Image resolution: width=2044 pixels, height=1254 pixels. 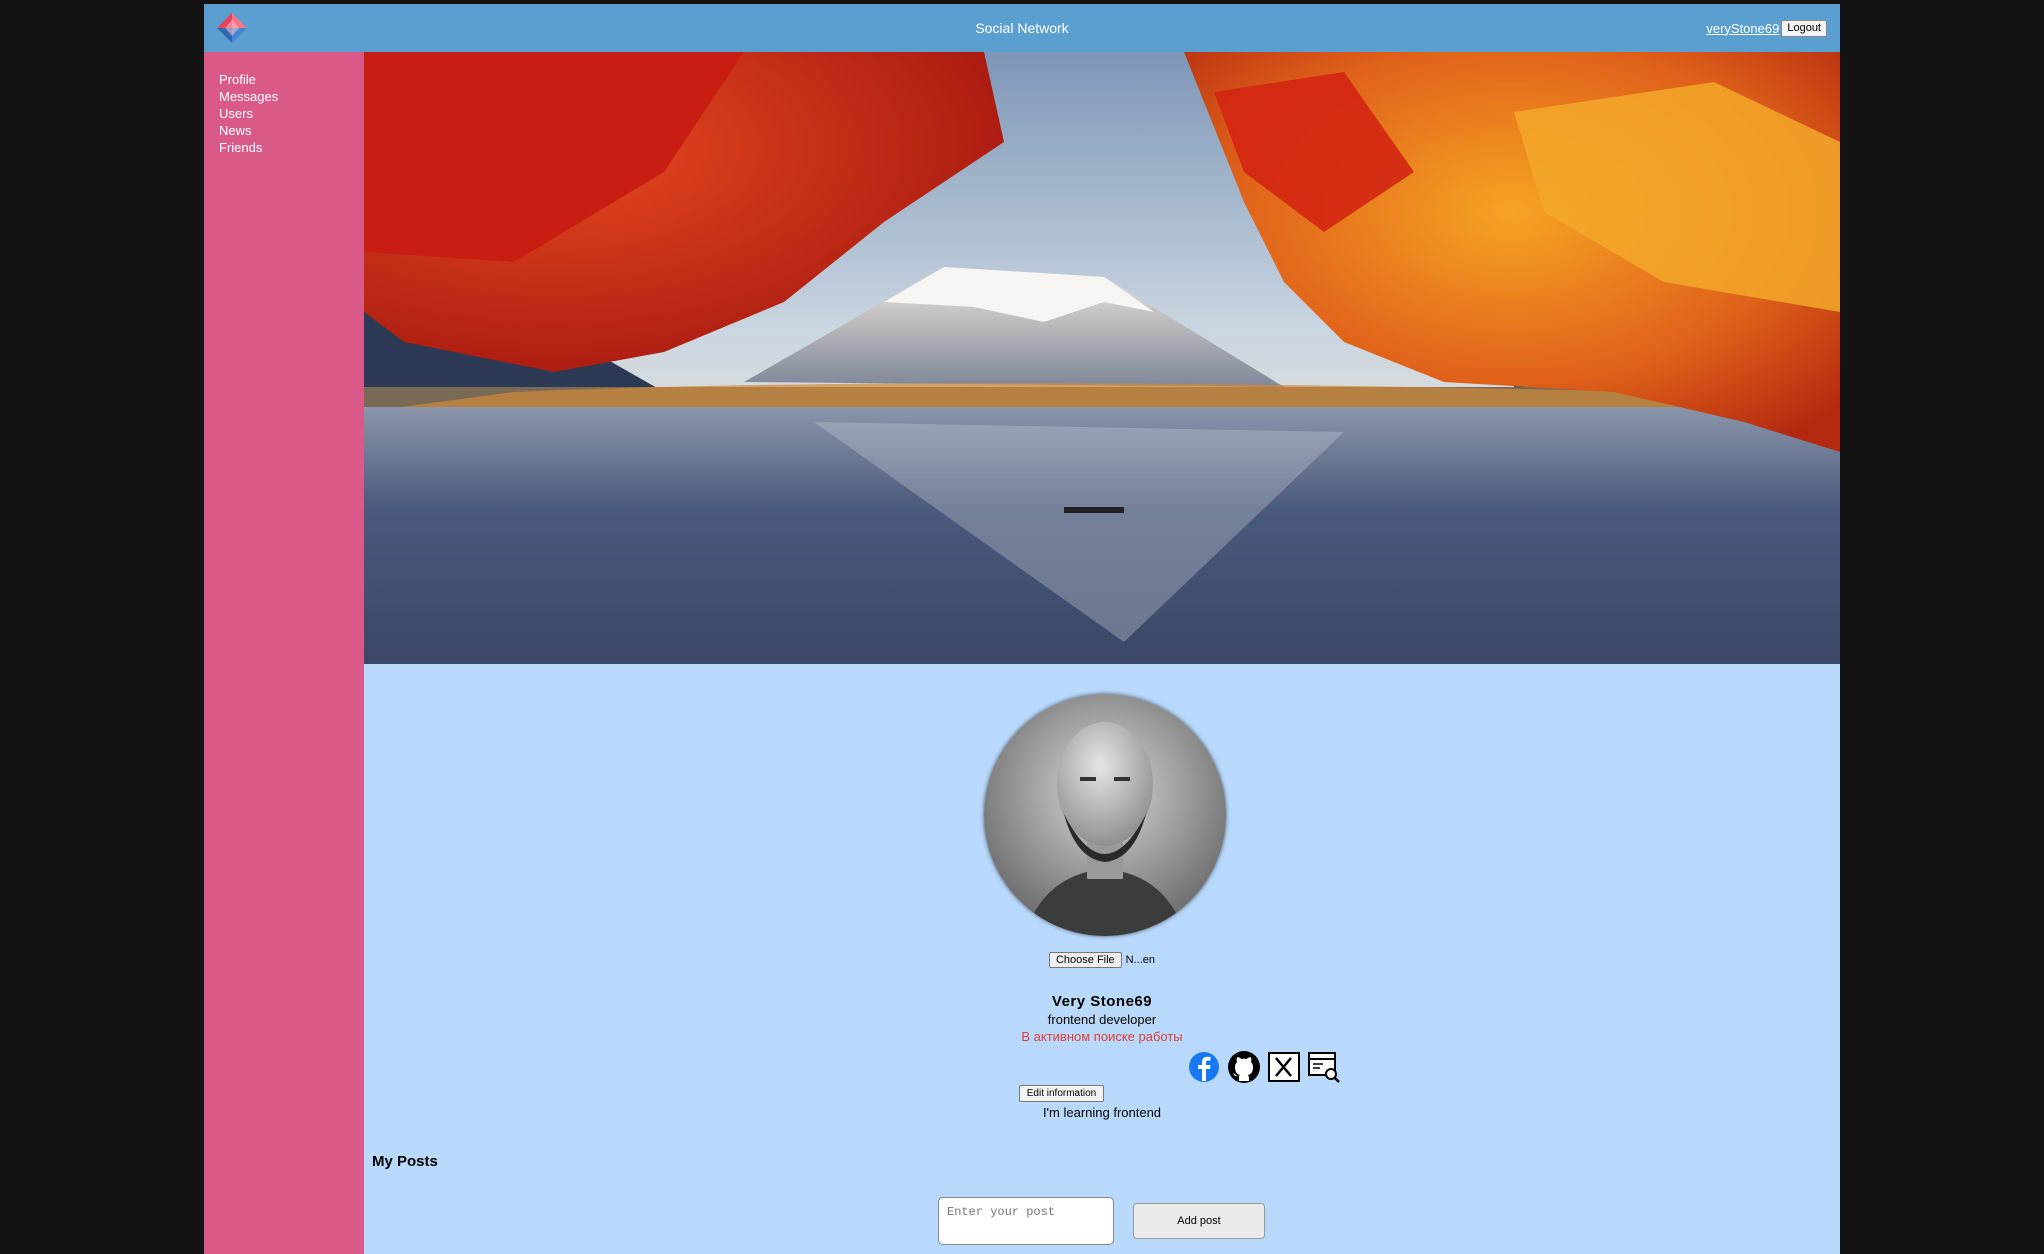 I want to click on sidebar-item-messages: Messages, so click(x=291, y=96).